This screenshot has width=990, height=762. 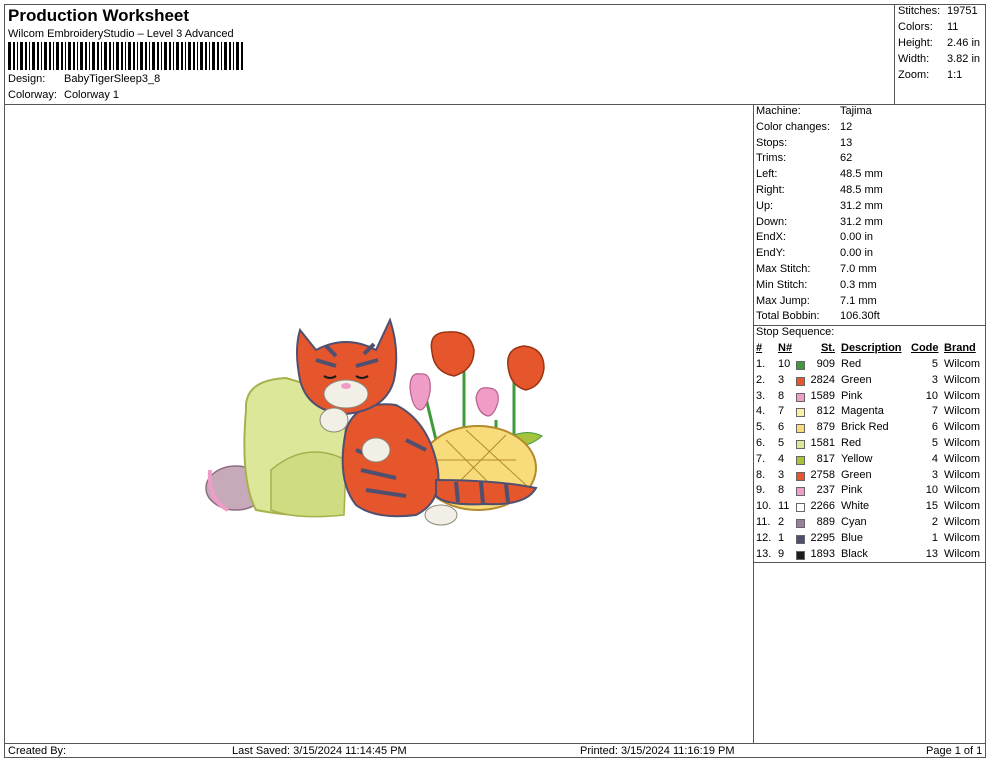 What do you see at coordinates (781, 458) in the screenshot?
I see `stop-needle: 4` at bounding box center [781, 458].